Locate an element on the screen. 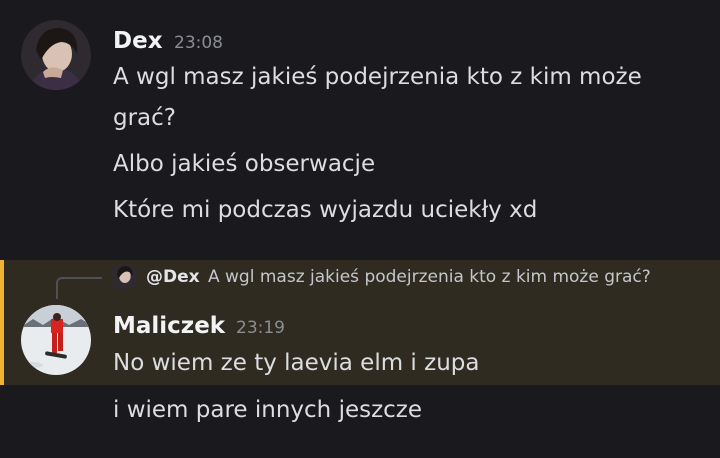 Image resolution: width=720 pixels, height=458 pixels. avatar-maliczek is located at coordinates (56, 340).